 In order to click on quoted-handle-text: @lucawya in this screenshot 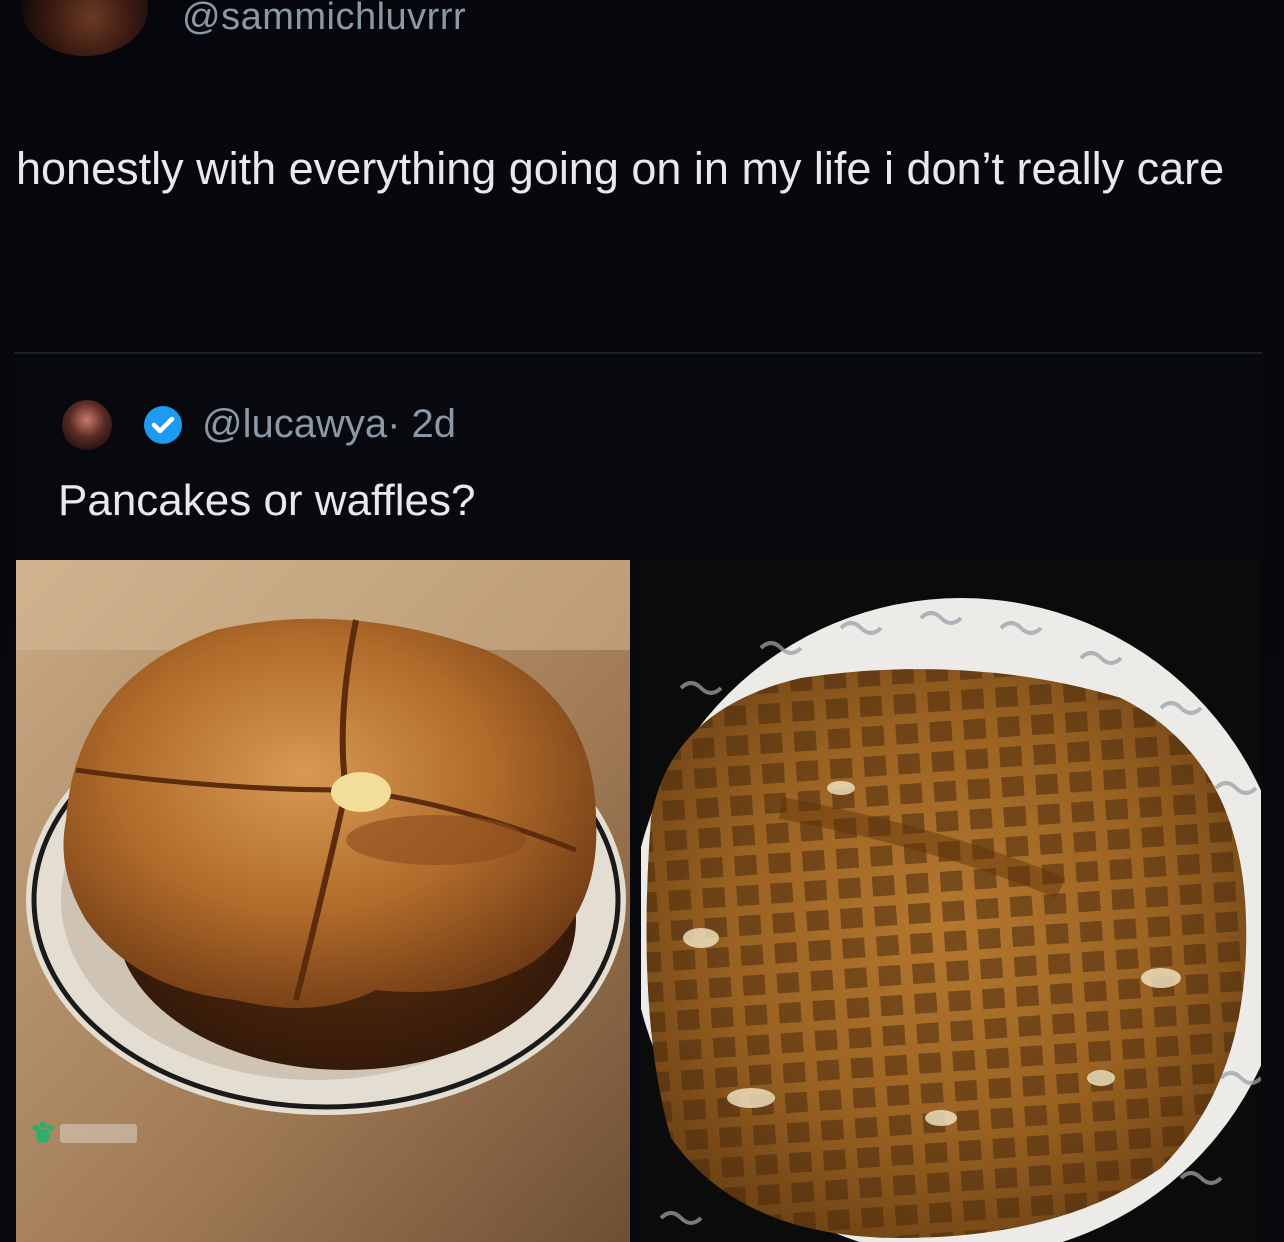, I will do `click(295, 424)`.